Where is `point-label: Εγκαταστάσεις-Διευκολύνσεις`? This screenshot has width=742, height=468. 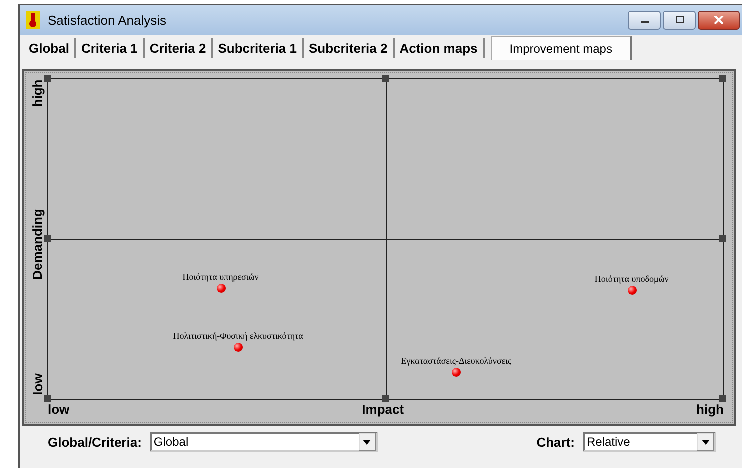 point-label: Εγκαταστάσεις-Διευκολύνσεις is located at coordinates (456, 361).